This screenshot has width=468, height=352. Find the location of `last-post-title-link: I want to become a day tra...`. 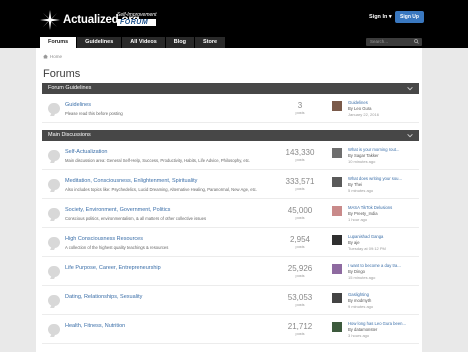

last-post-title-link: I want to become a day tra... is located at coordinates (374, 265).